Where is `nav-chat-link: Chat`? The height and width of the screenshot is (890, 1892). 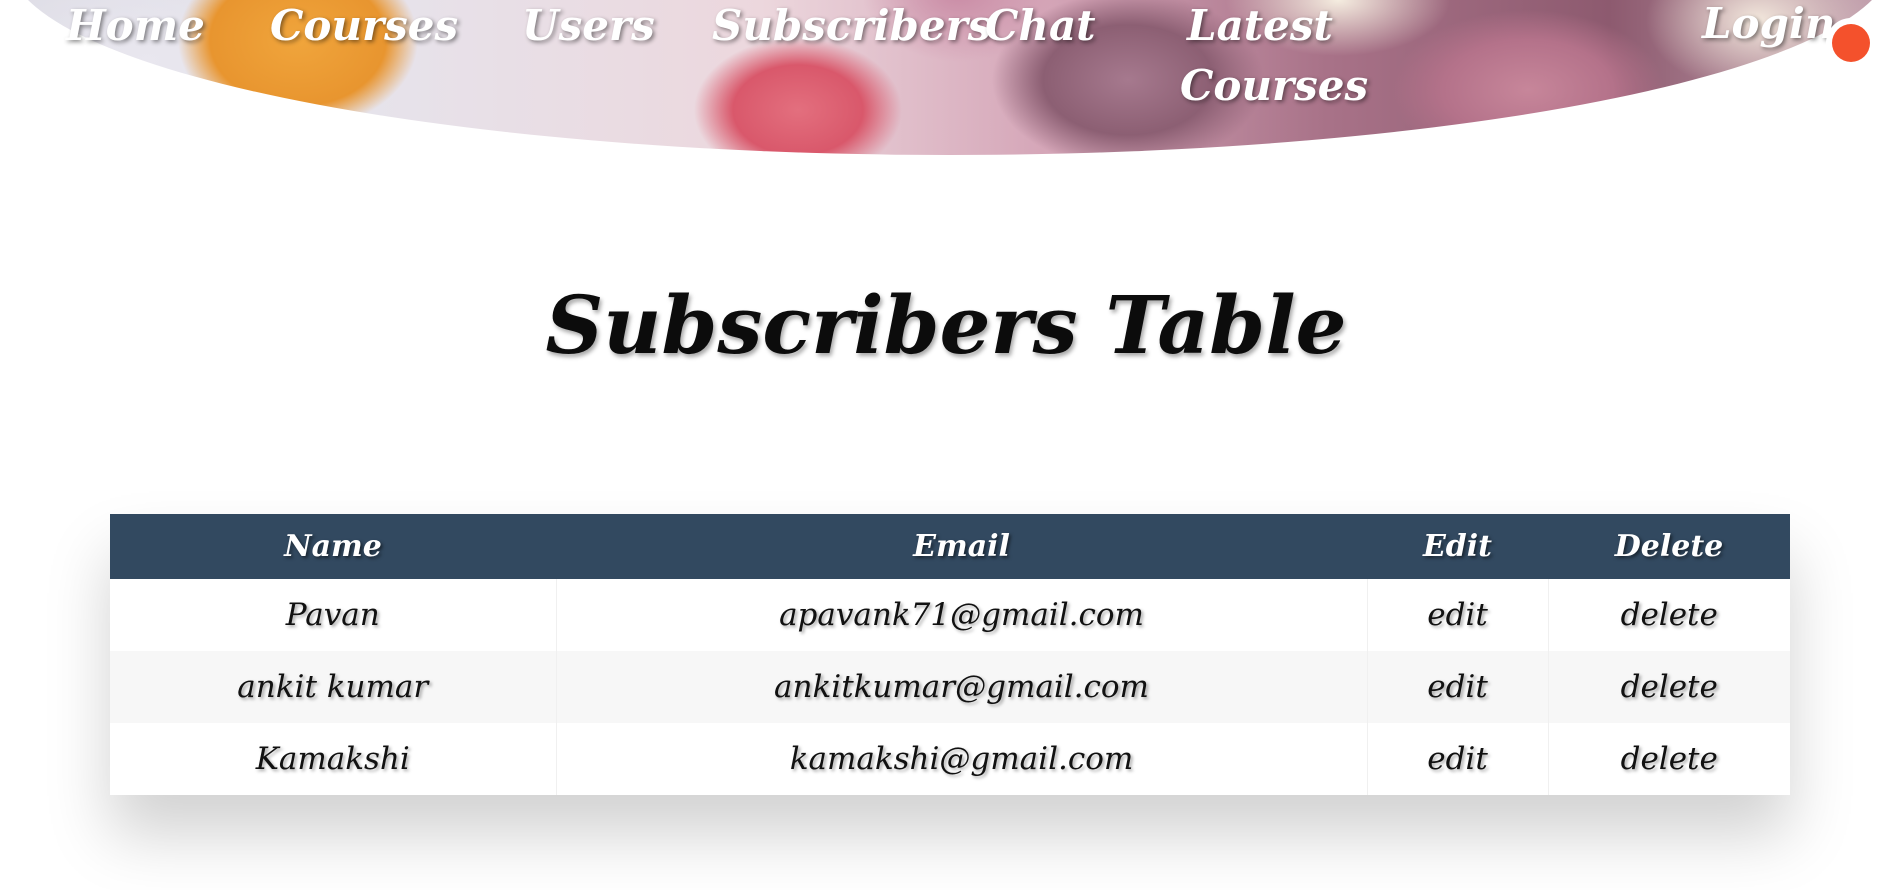 nav-chat-link: Chat is located at coordinates (1040, 27).